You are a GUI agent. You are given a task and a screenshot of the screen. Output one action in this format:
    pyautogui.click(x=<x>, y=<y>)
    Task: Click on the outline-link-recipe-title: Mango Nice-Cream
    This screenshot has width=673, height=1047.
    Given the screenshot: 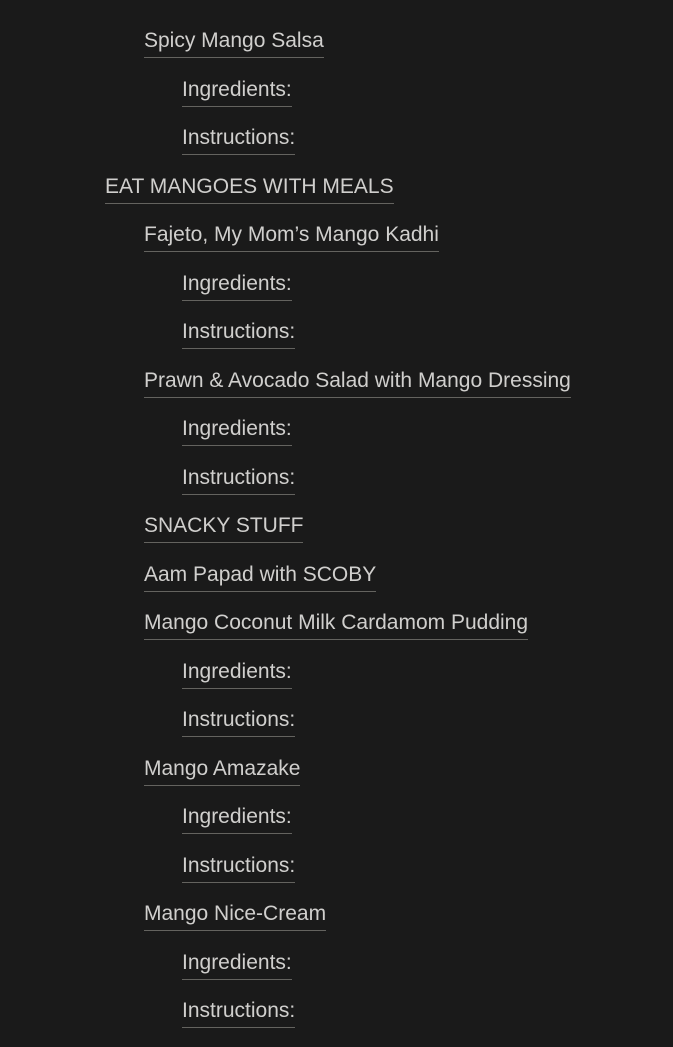 What is the action you would take?
    pyautogui.click(x=235, y=916)
    